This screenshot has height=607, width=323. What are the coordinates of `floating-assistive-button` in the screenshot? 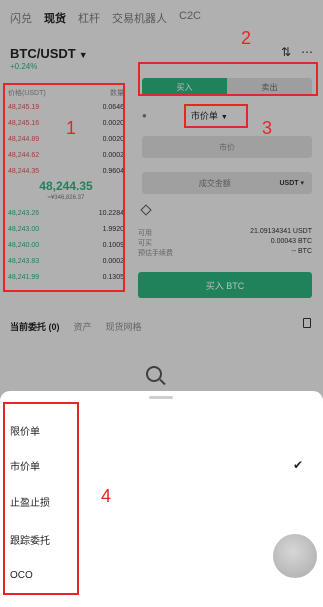 It's located at (295, 556).